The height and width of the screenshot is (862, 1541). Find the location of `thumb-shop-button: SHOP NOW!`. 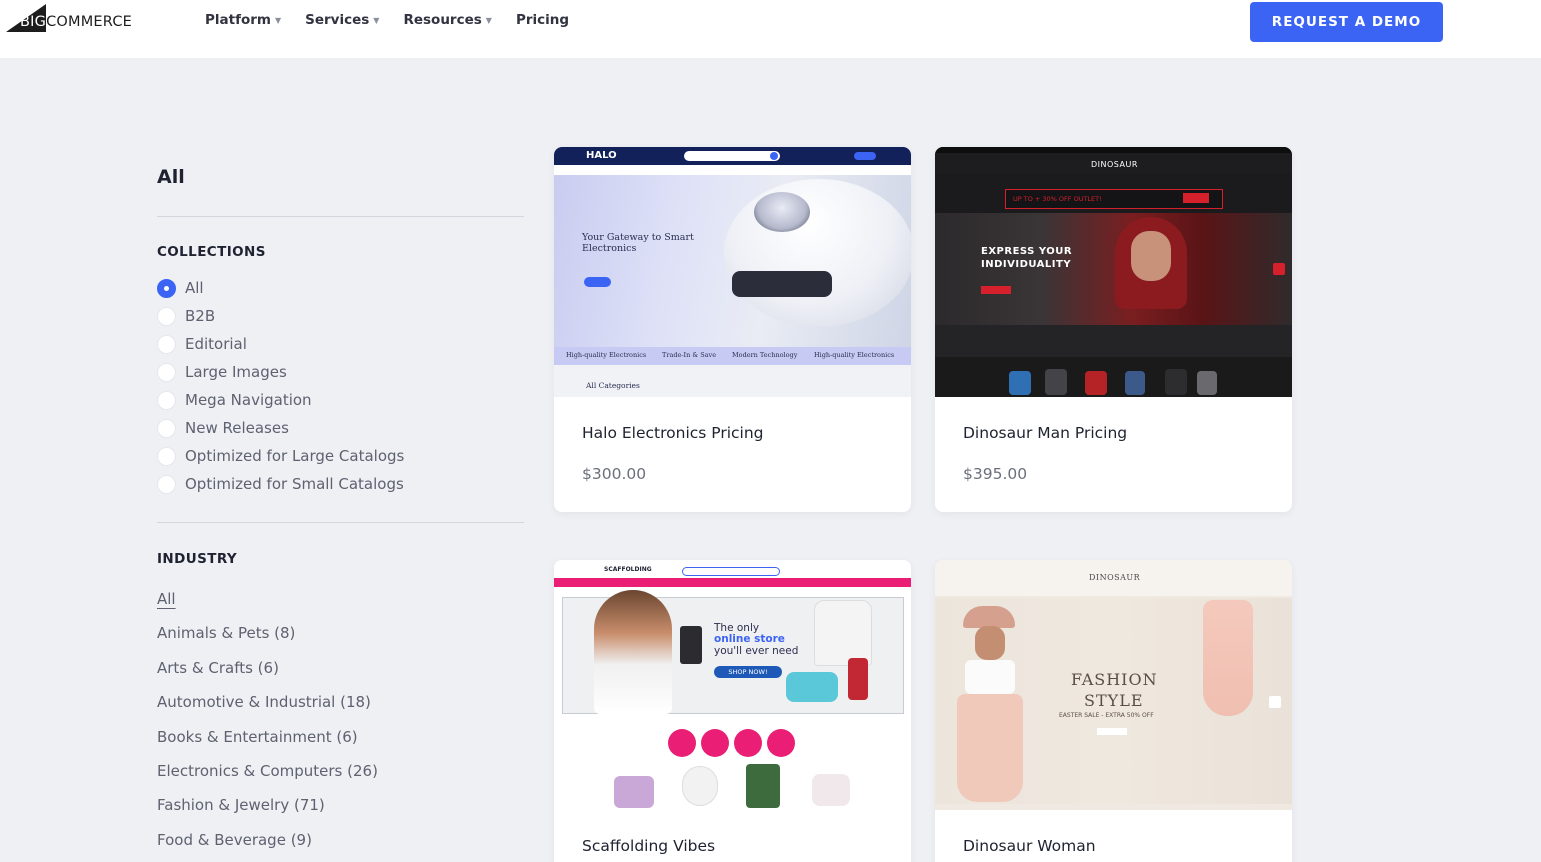

thumb-shop-button: SHOP NOW! is located at coordinates (748, 672).